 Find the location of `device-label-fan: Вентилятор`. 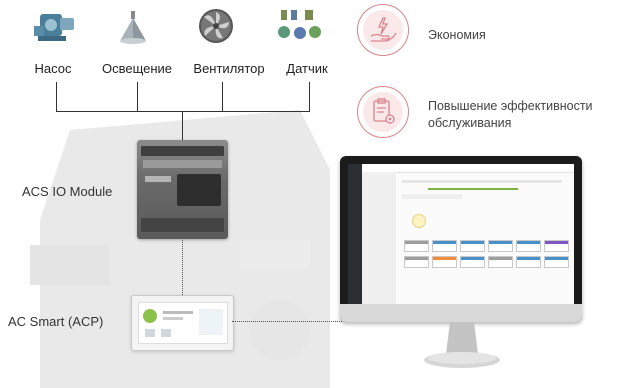

device-label-fan: Вентилятор is located at coordinates (229, 68).